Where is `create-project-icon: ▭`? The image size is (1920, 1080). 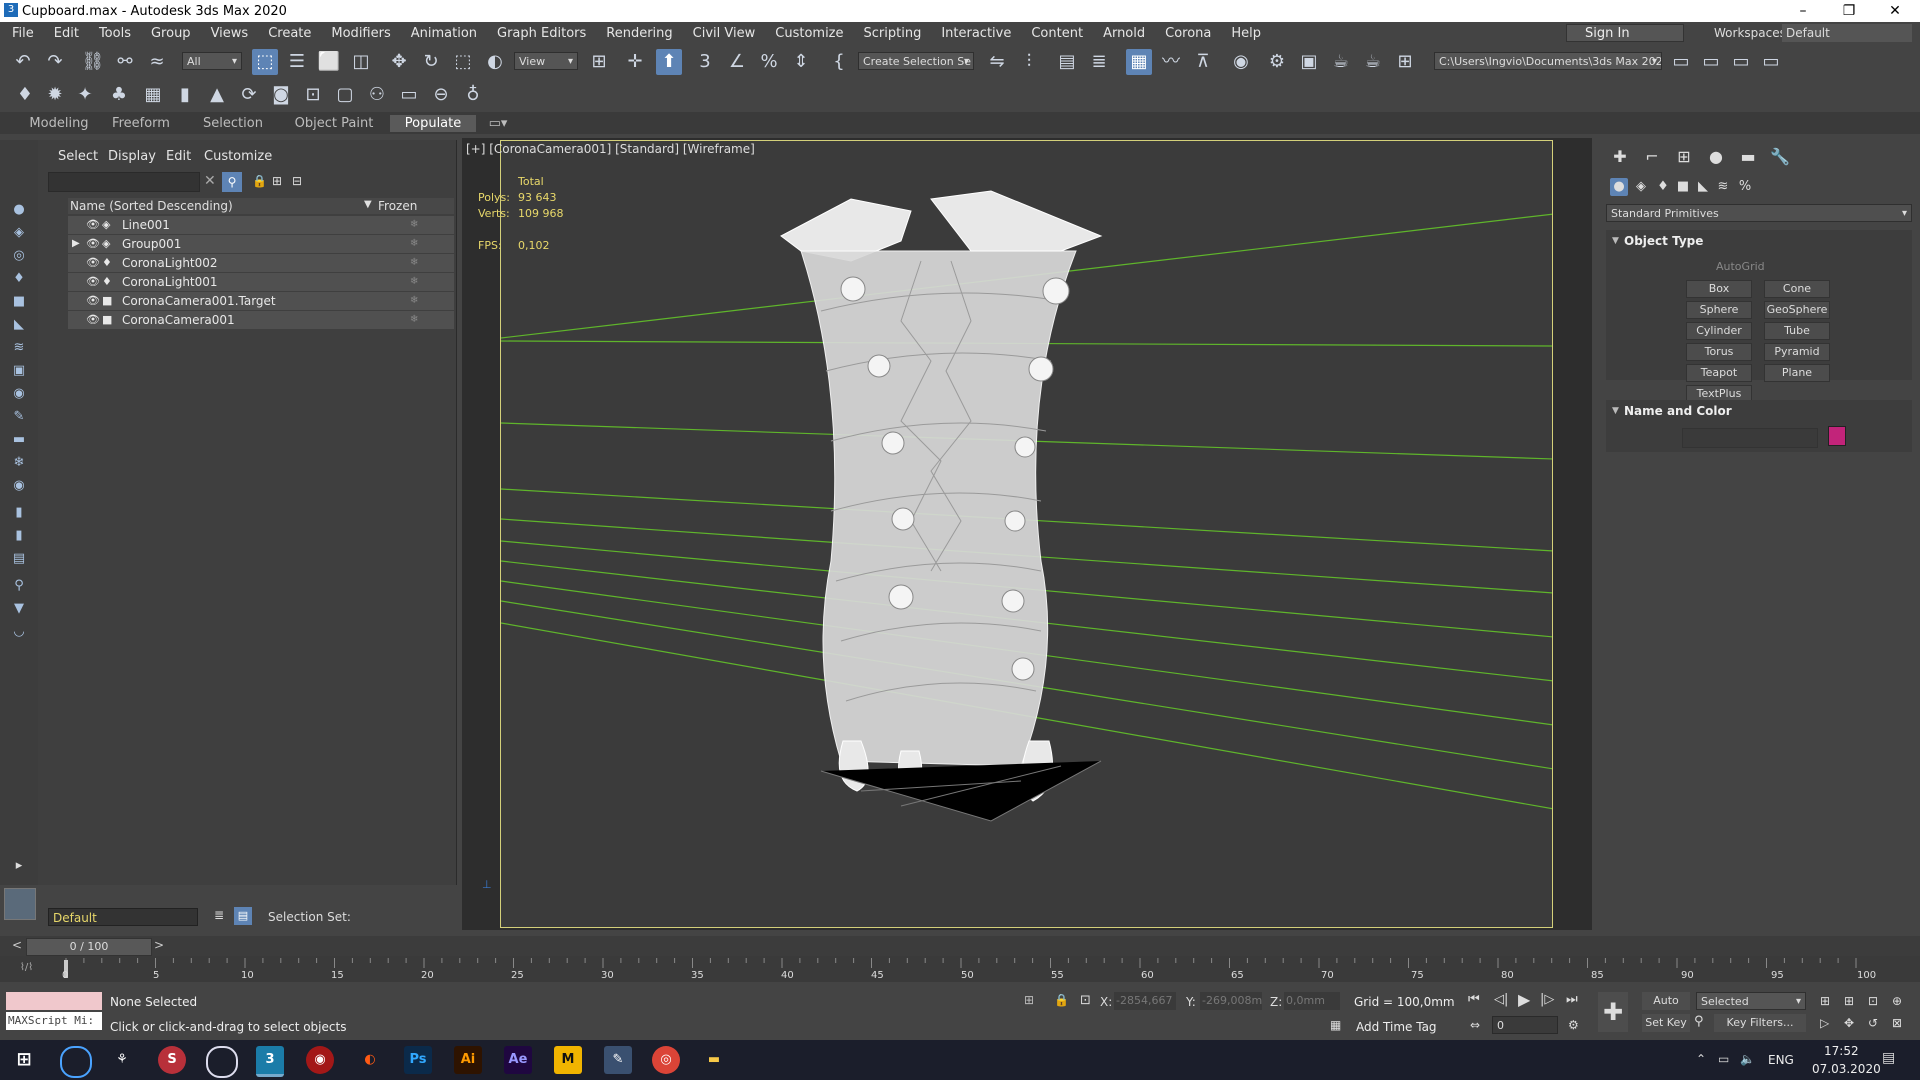
create-project-icon: ▭ is located at coordinates (1741, 62).